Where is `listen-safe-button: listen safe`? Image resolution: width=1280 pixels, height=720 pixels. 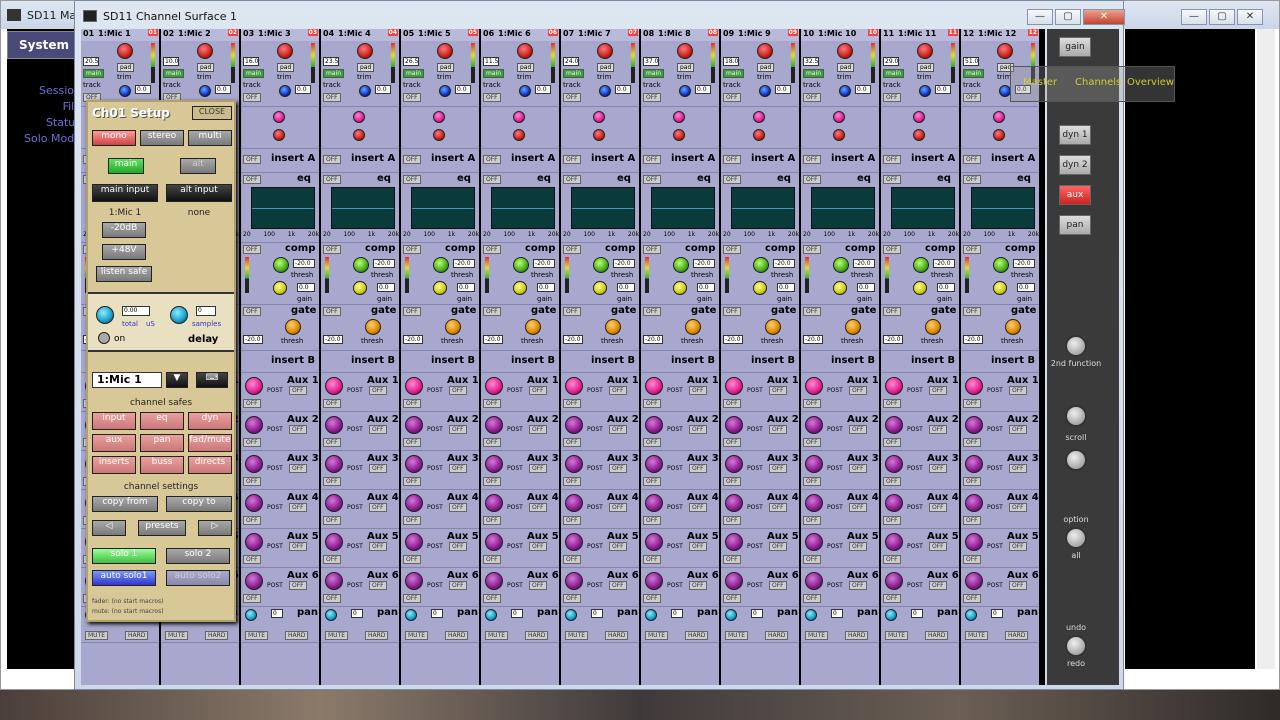 listen-safe-button: listen safe is located at coordinates (124, 274).